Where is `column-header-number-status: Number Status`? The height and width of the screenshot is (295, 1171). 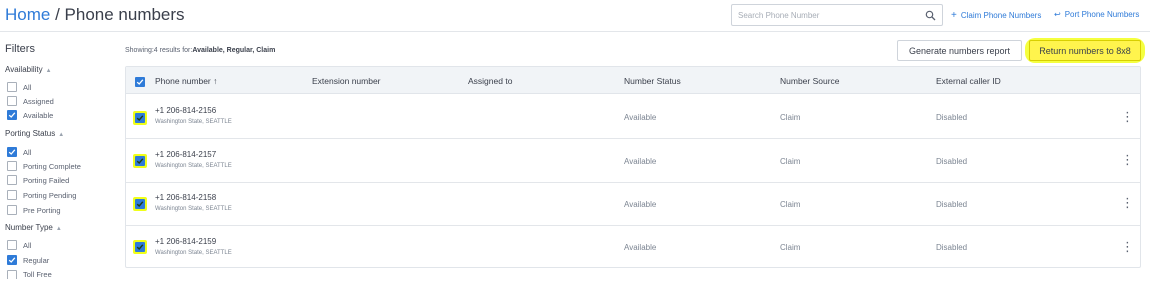
column-header-number-status: Number Status is located at coordinates (652, 81).